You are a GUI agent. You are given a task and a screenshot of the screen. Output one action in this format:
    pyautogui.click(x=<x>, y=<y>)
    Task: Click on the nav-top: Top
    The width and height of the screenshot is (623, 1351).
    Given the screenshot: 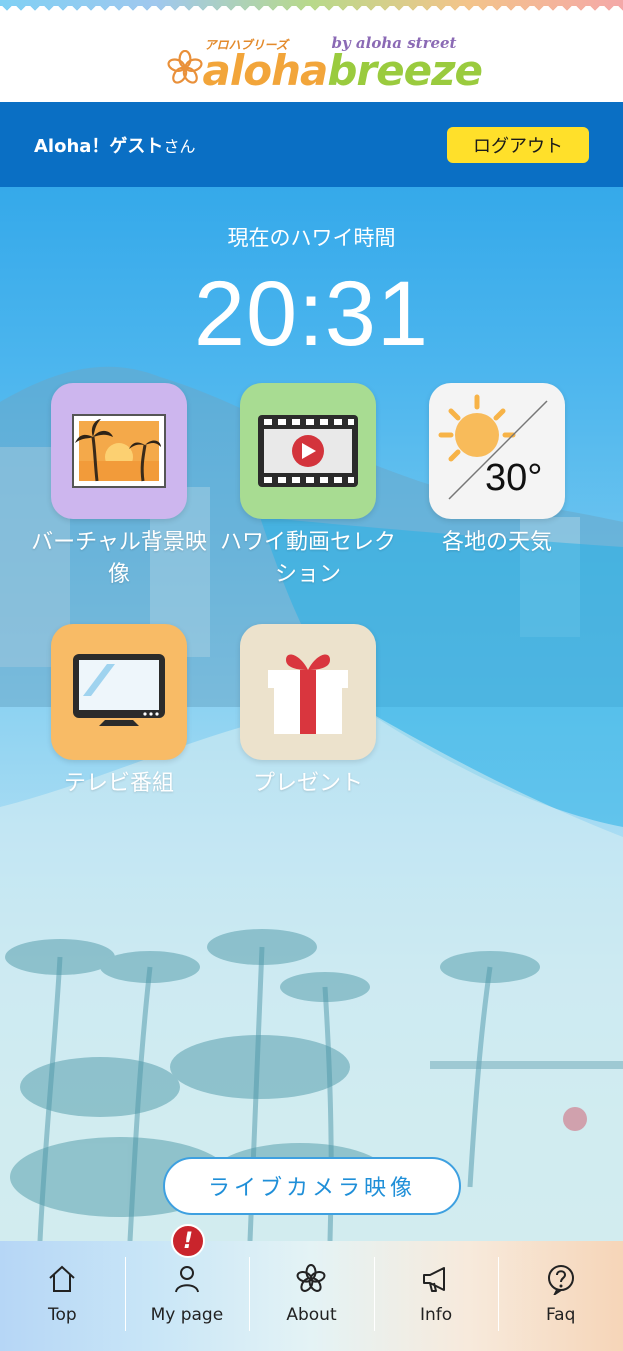 What is the action you would take?
    pyautogui.click(x=62, y=1296)
    